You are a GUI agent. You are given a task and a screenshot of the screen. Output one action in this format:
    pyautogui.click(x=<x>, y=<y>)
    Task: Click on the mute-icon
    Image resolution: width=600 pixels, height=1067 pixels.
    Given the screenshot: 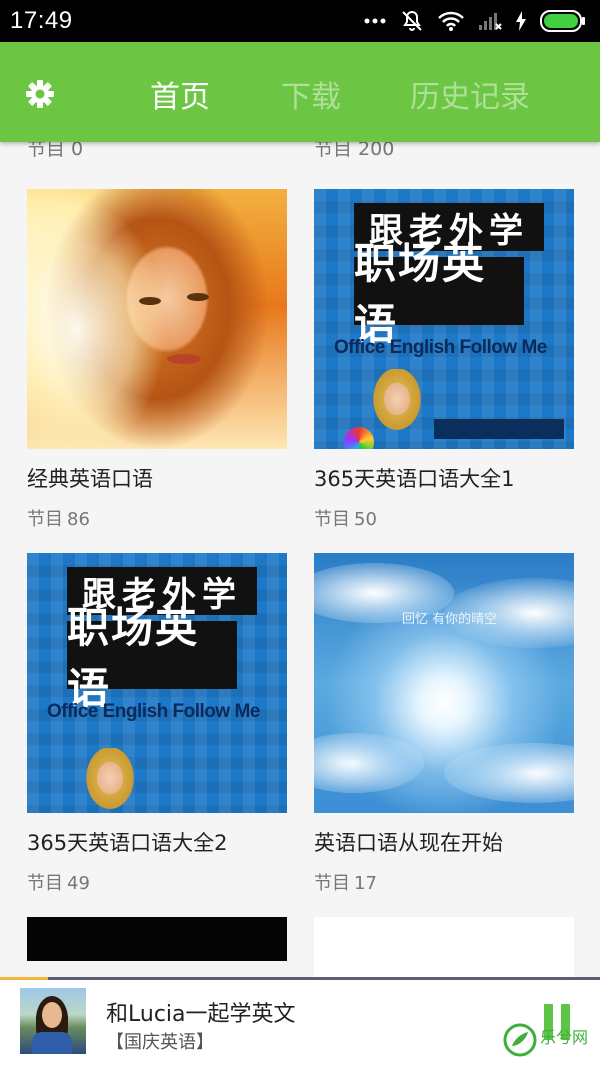 What is the action you would take?
    pyautogui.click(x=412, y=21)
    